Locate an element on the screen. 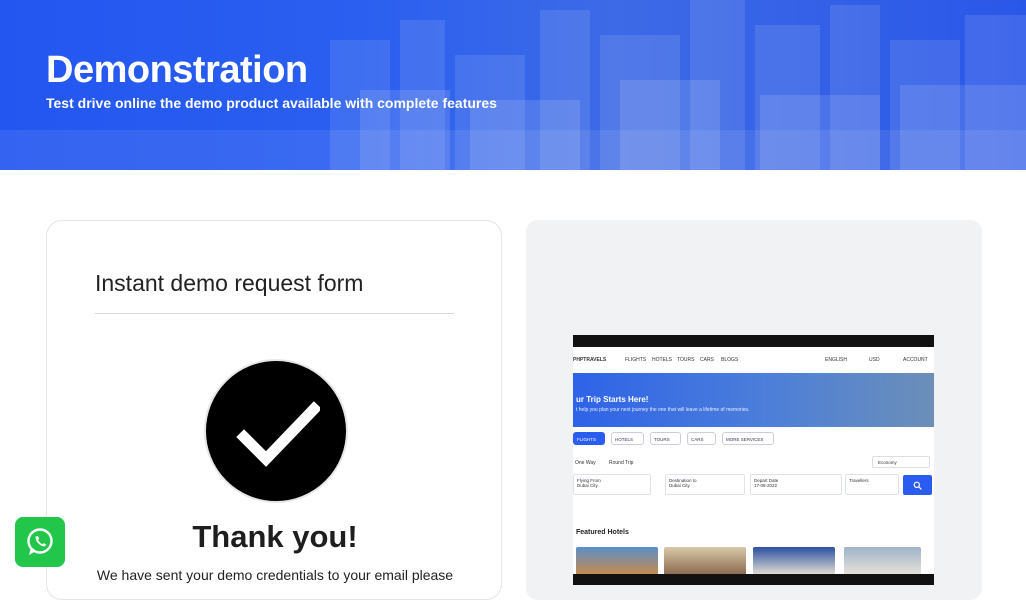 This screenshot has width=1026, height=600. preview-currency: USD is located at coordinates (874, 360).